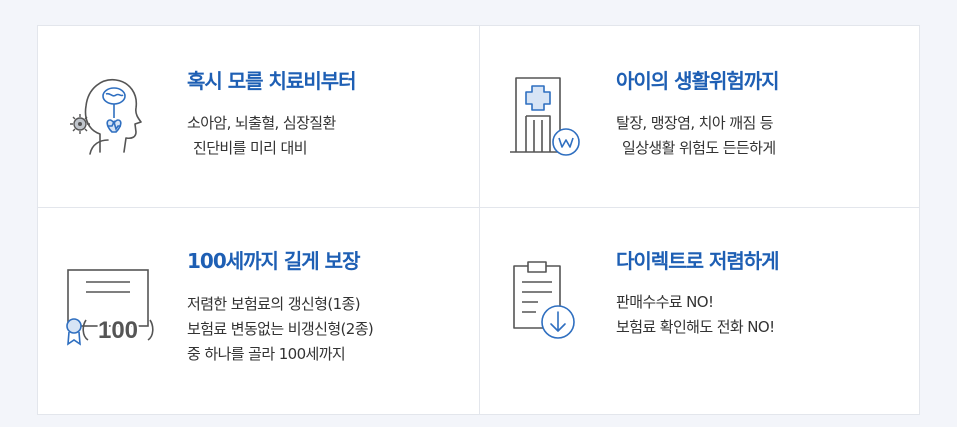 Image resolution: width=957 pixels, height=427 pixels. Describe the element at coordinates (118, 330) in the screenshot. I see `badge-number: 100` at that location.